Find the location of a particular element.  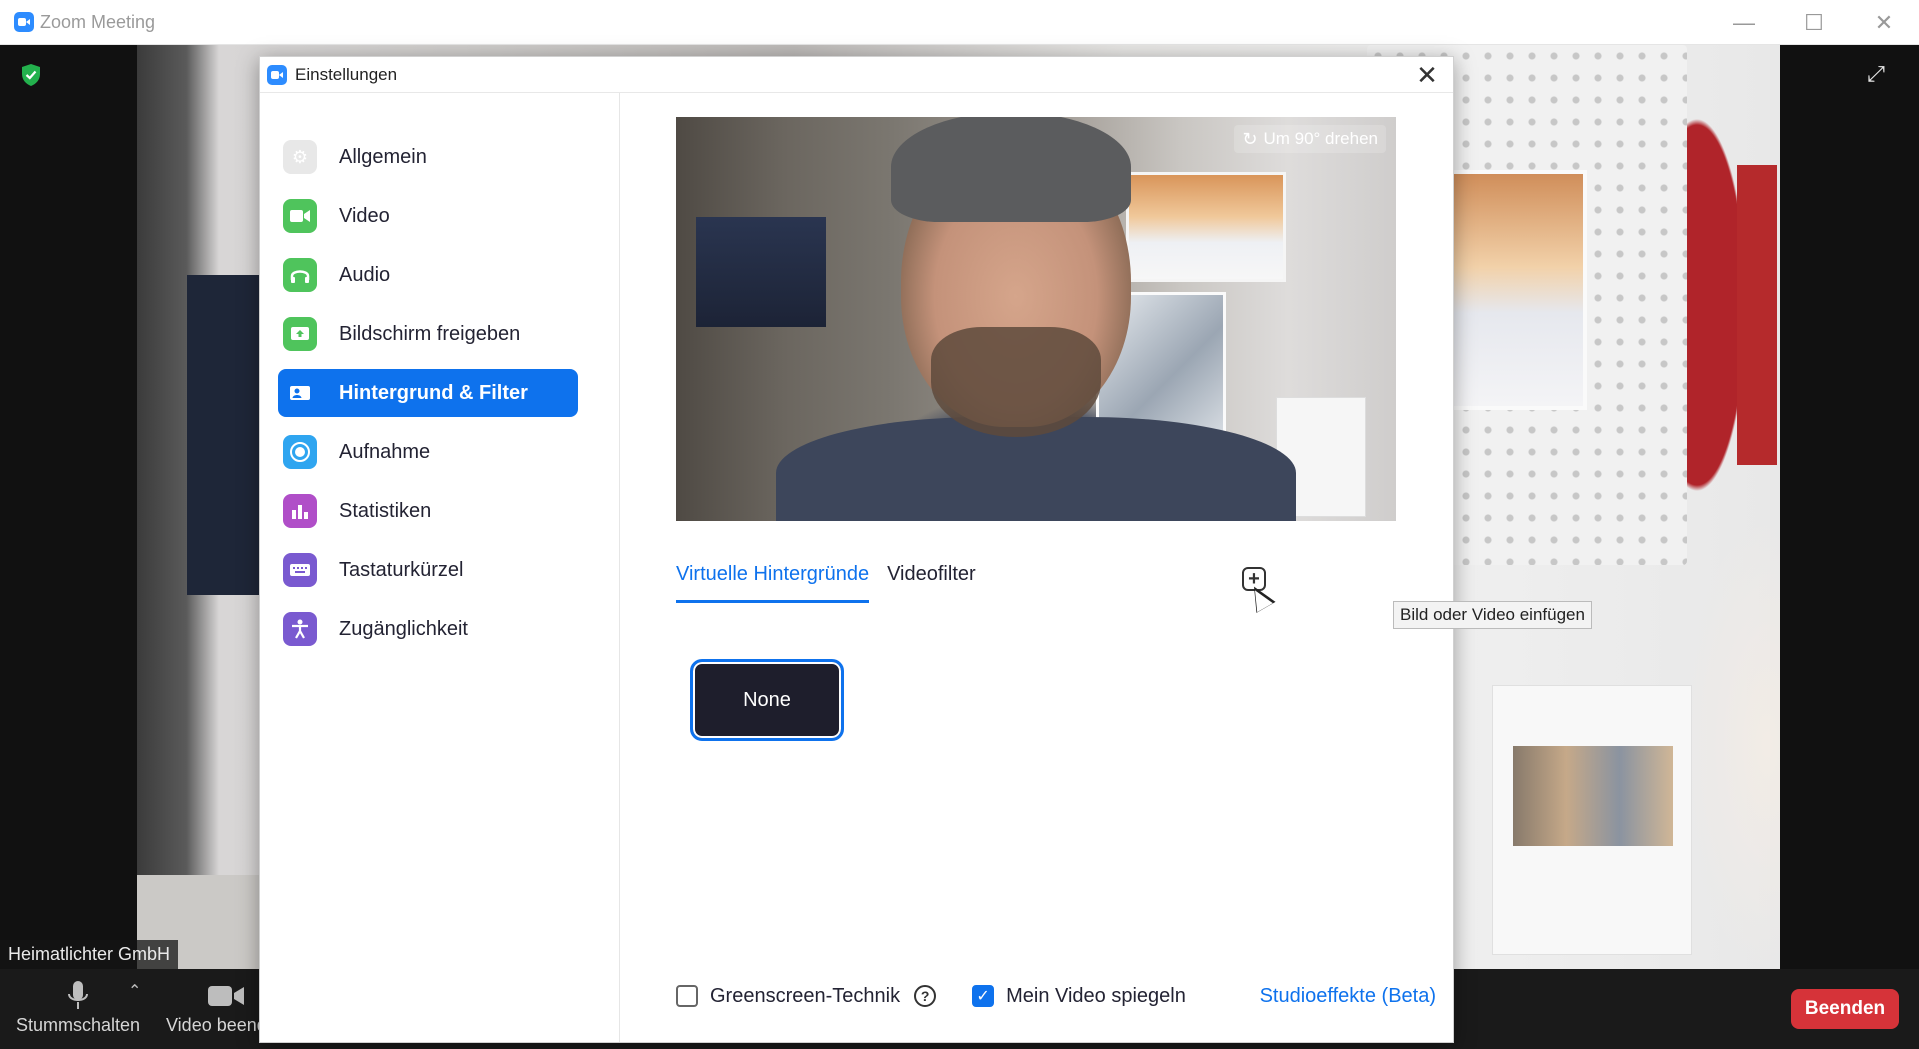

add-background-tooltip: Bild oder Video einfügen is located at coordinates (1492, 615).